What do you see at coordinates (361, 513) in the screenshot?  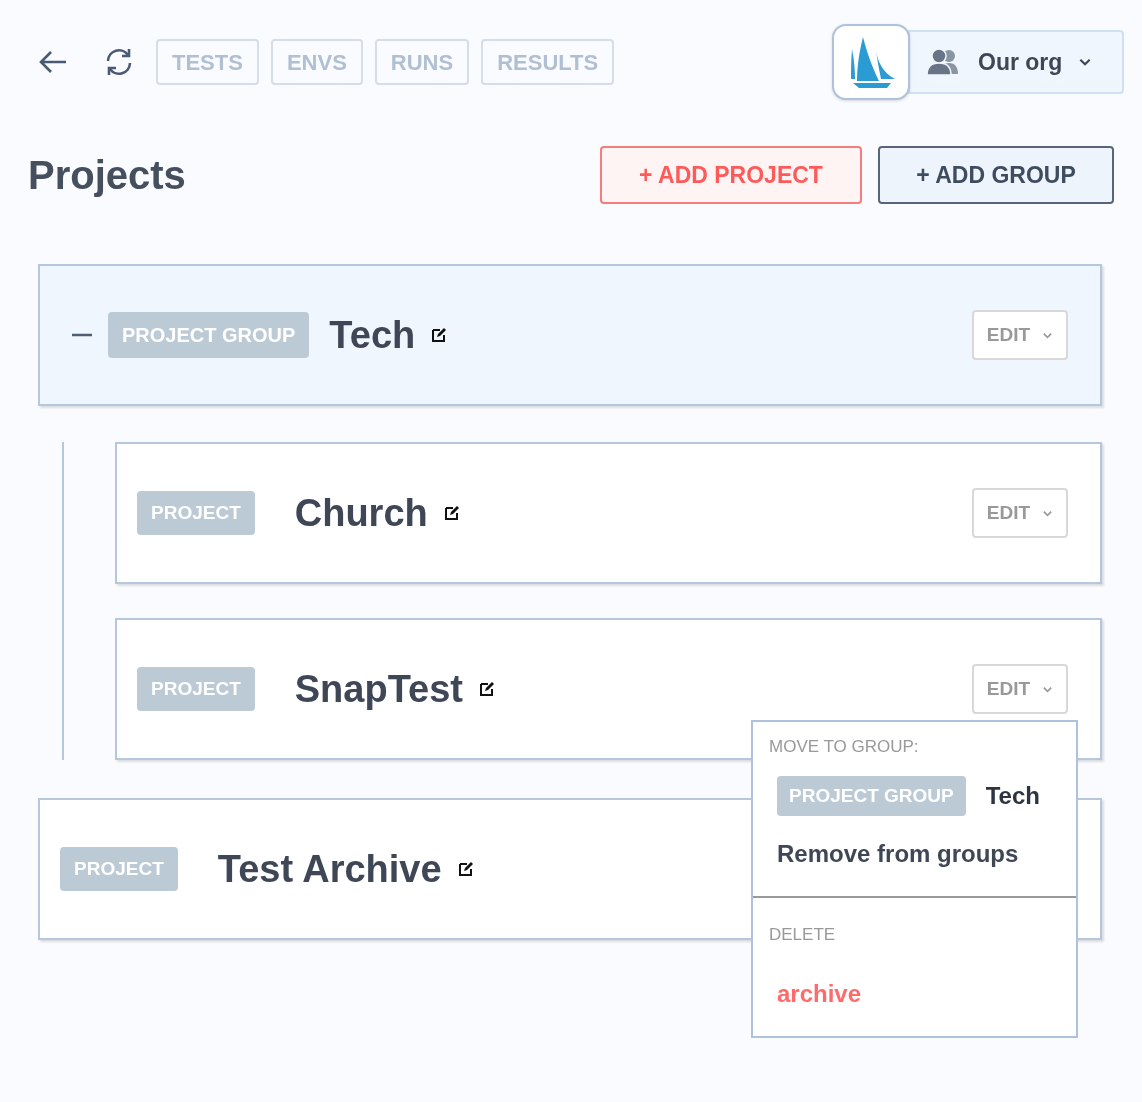 I see `project-name: Church` at bounding box center [361, 513].